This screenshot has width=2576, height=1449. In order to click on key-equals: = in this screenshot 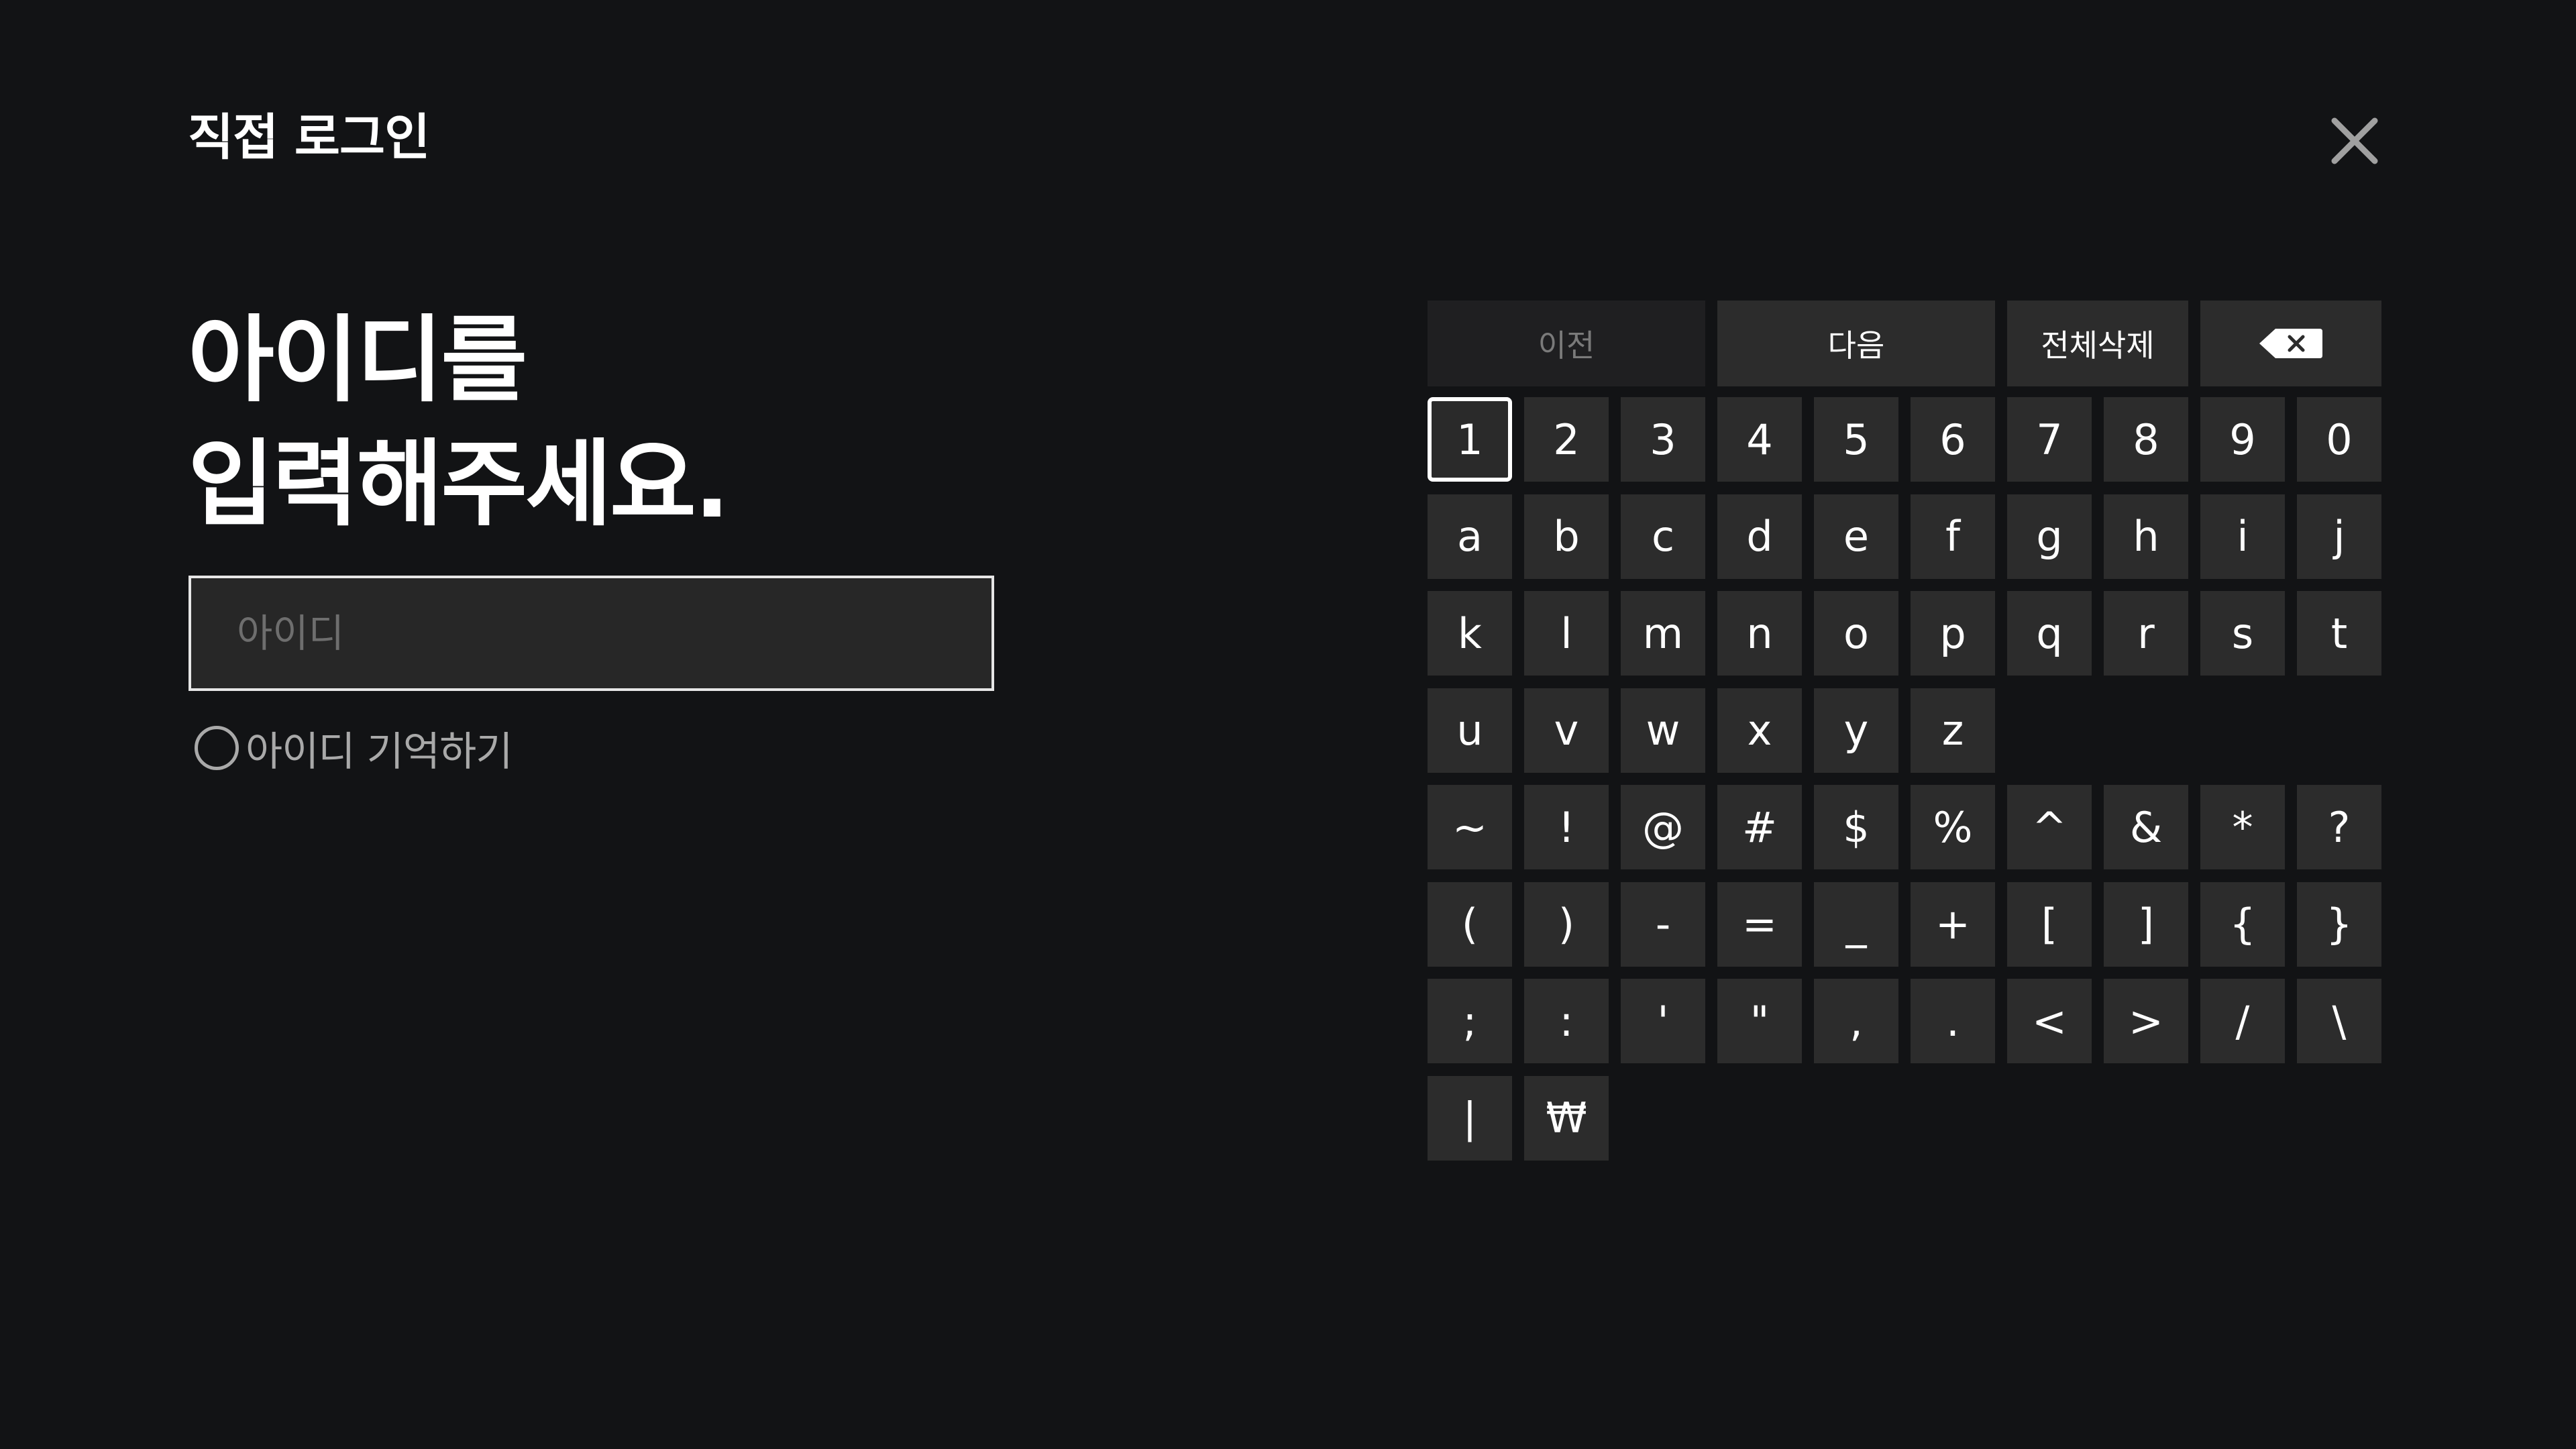, I will do `click(1759, 924)`.